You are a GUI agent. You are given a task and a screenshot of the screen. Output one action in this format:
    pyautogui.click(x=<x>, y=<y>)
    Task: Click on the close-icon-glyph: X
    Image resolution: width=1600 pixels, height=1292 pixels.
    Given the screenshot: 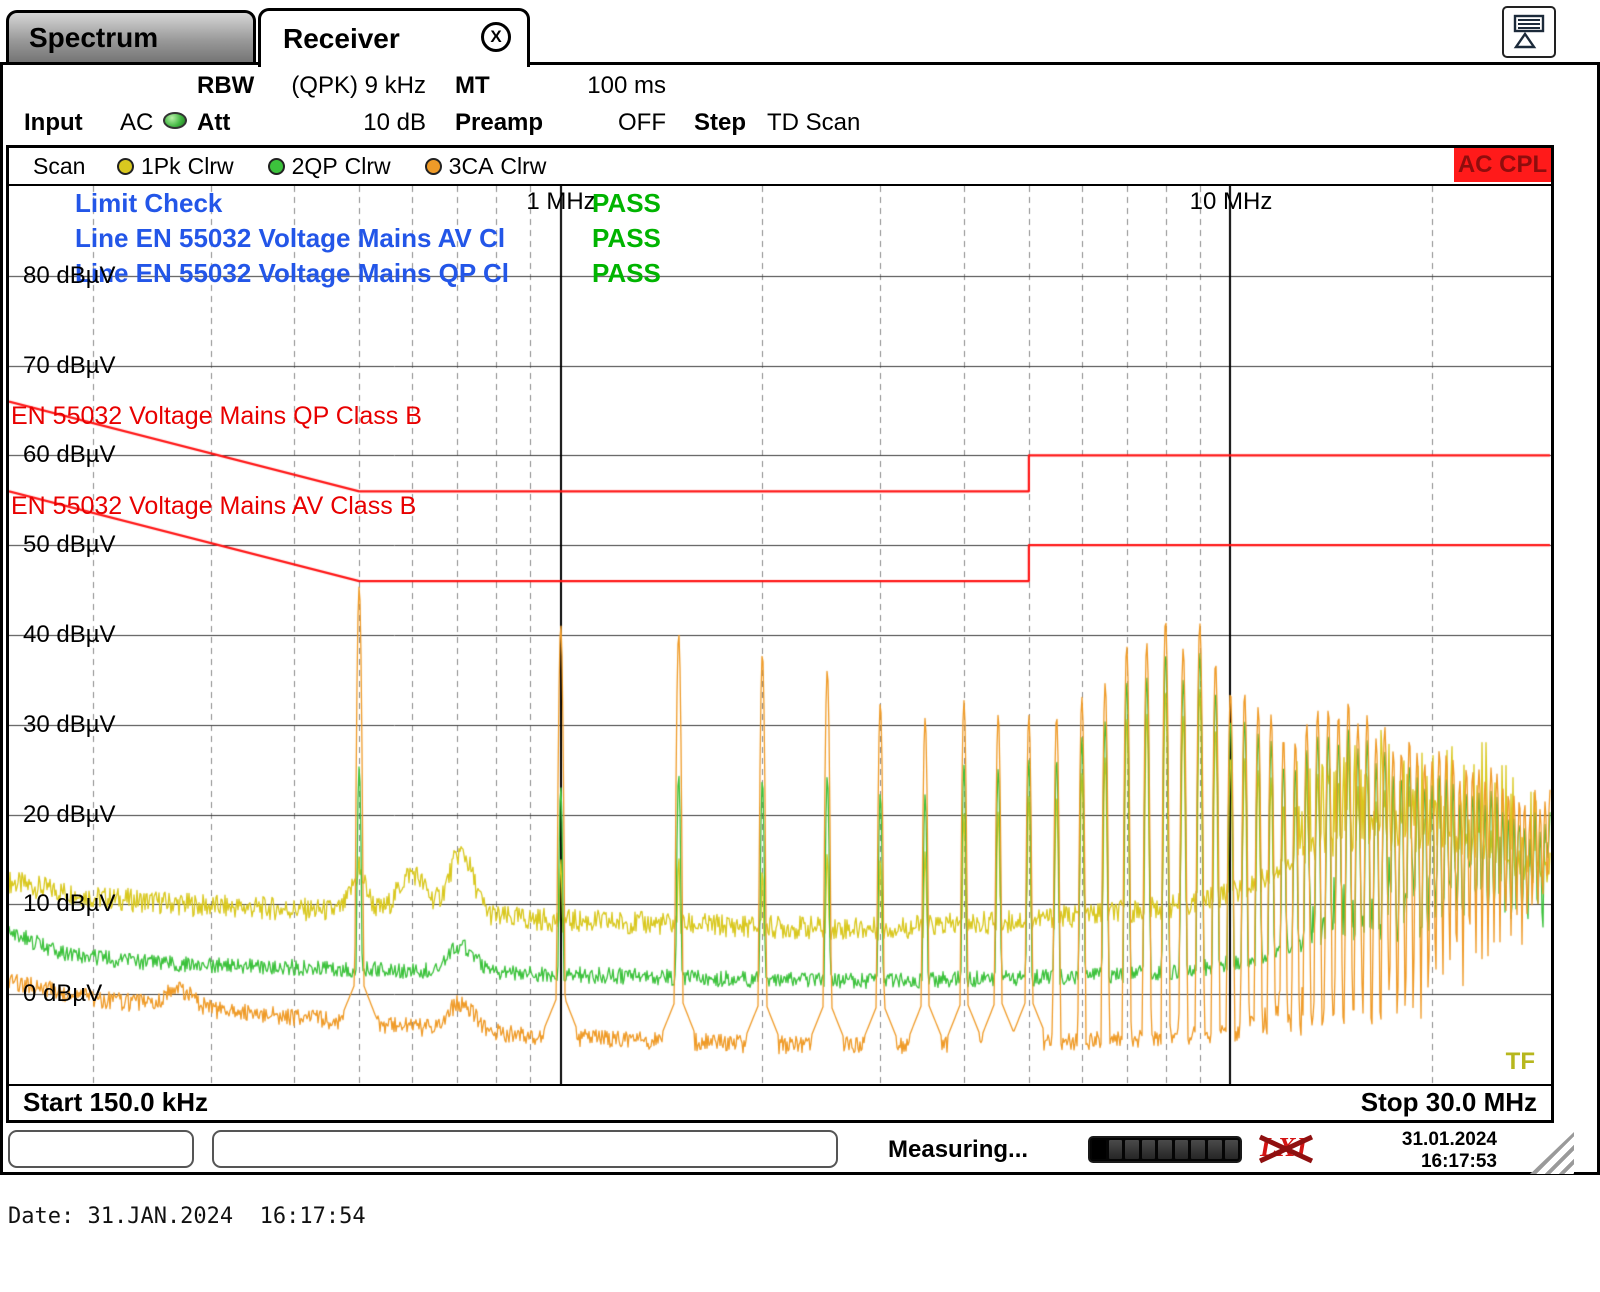 What is the action you would take?
    pyautogui.click(x=496, y=36)
    